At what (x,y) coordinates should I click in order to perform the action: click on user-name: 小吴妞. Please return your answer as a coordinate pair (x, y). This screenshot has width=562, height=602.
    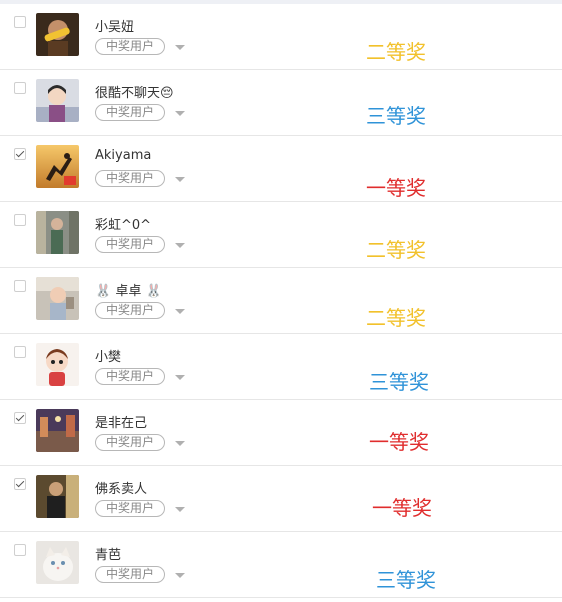
    Looking at the image, I should click on (115, 27).